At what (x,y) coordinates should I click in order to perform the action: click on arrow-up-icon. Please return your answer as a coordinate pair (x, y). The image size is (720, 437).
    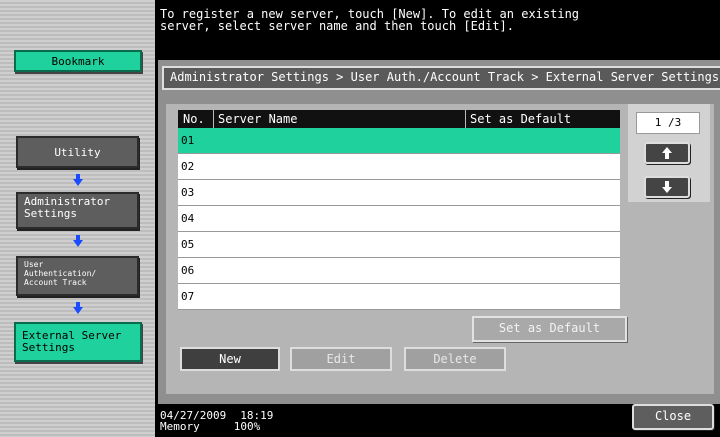
    Looking at the image, I should click on (667, 153).